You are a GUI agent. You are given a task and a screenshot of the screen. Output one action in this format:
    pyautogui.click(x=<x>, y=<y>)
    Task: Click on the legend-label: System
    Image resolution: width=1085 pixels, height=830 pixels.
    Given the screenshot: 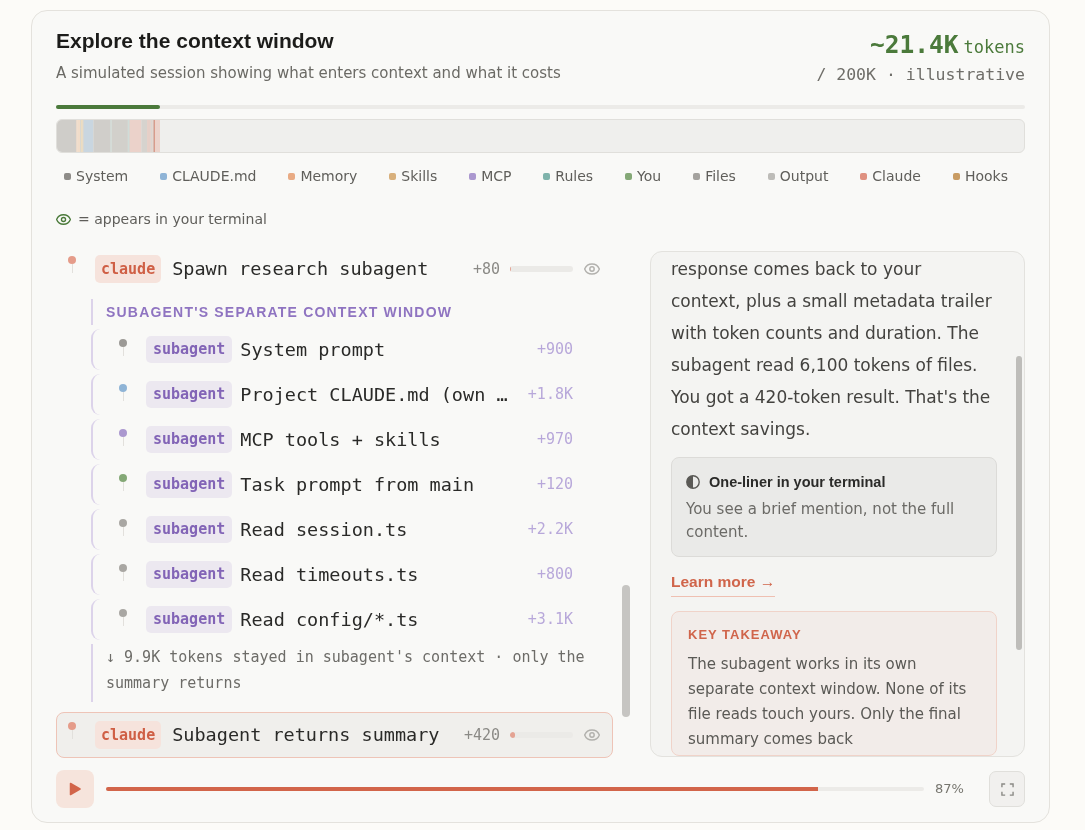 What is the action you would take?
    pyautogui.click(x=102, y=176)
    